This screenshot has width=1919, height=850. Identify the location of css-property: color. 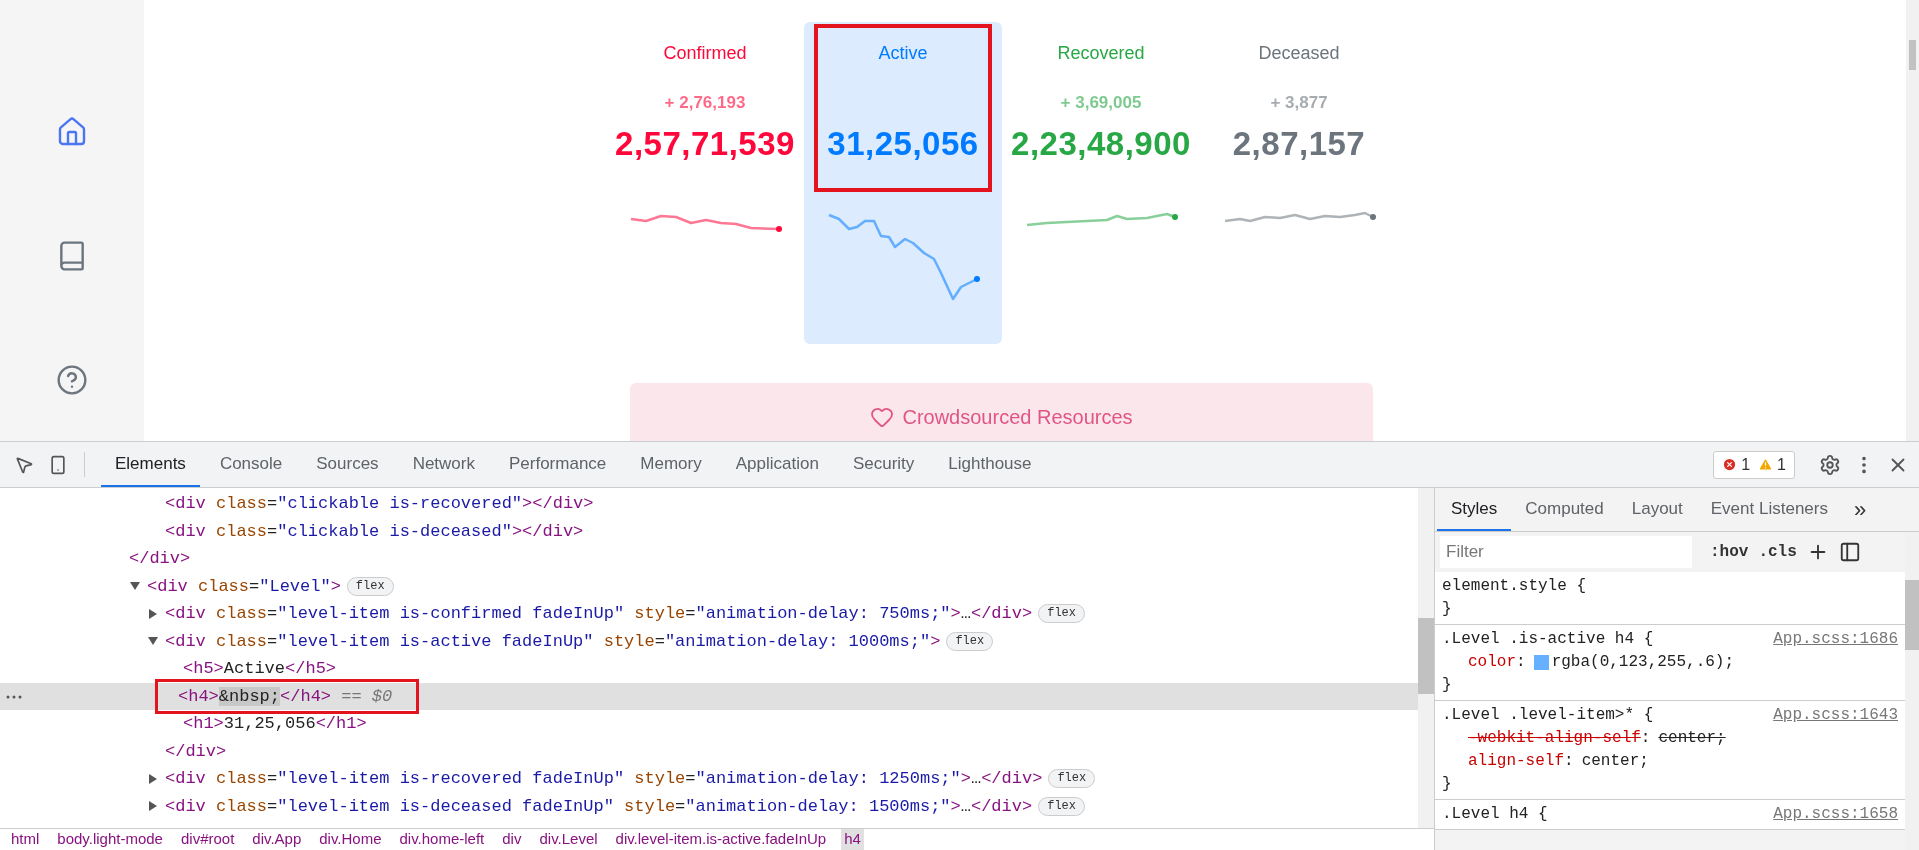
(1492, 662).